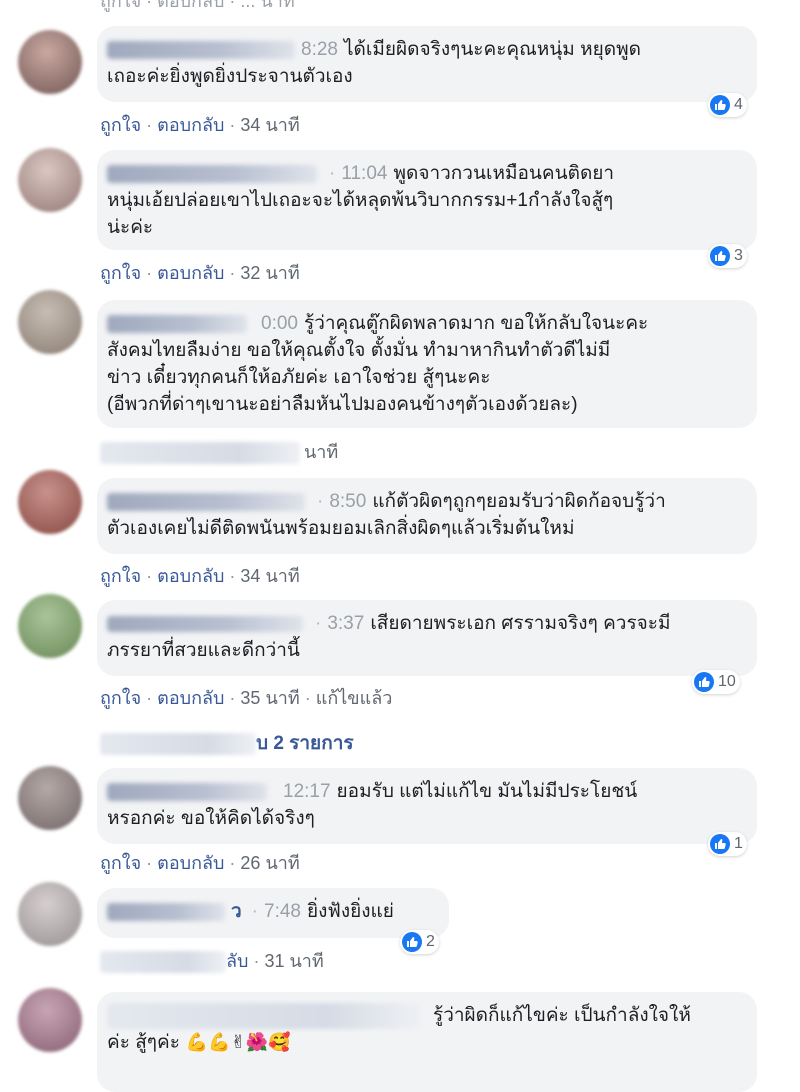 The image size is (800, 1092). I want to click on comment-time: 7:48, so click(282, 911).